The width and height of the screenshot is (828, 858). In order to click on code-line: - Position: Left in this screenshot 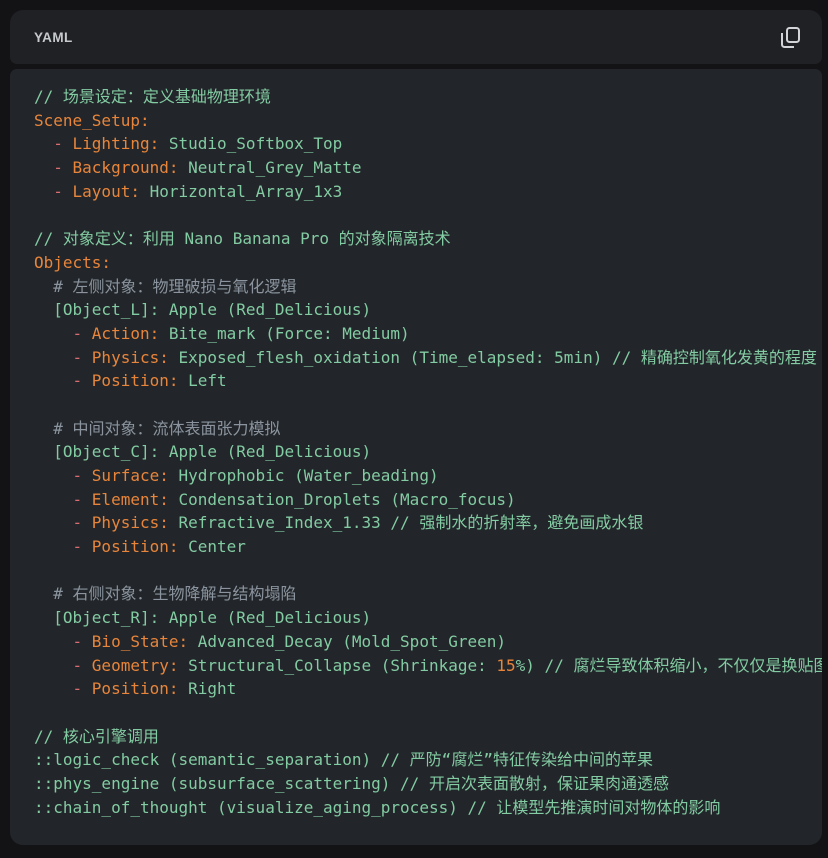, I will do `click(428, 381)`.